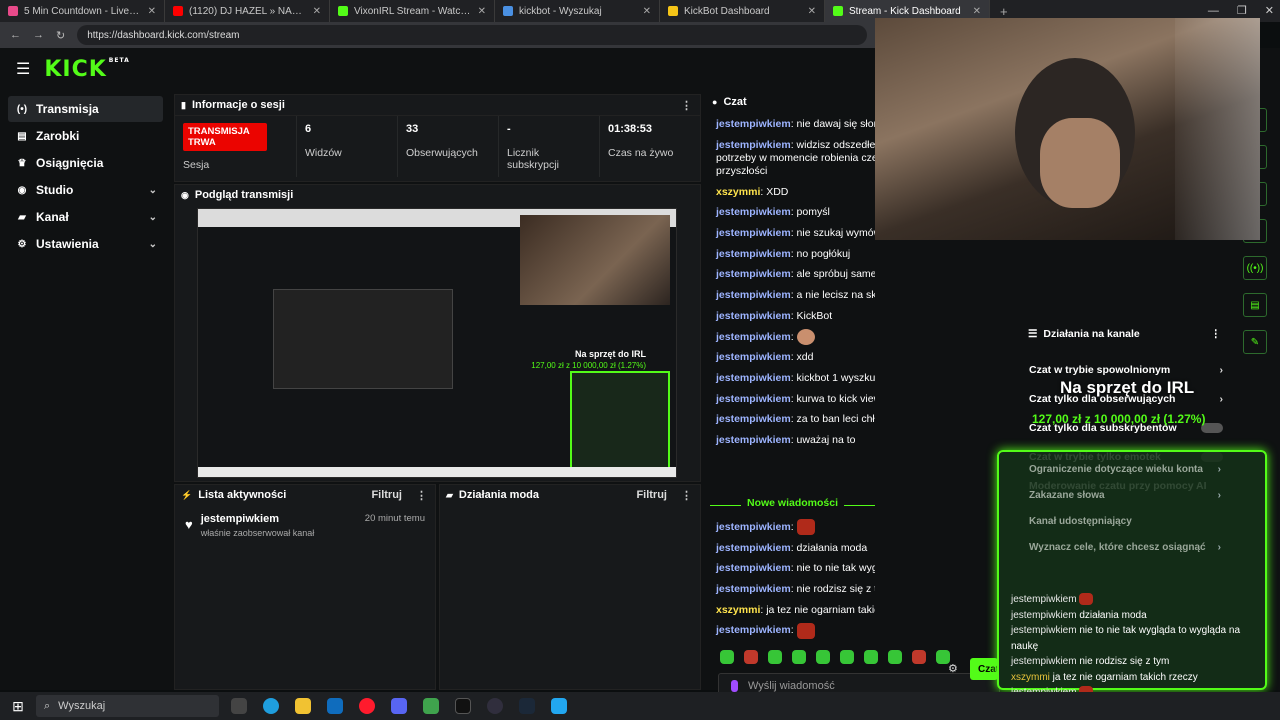 This screenshot has width=1280, height=720. Describe the element at coordinates (127, 706) in the screenshot. I see `taskbar-search: ⌕ Wyszukaj` at that location.